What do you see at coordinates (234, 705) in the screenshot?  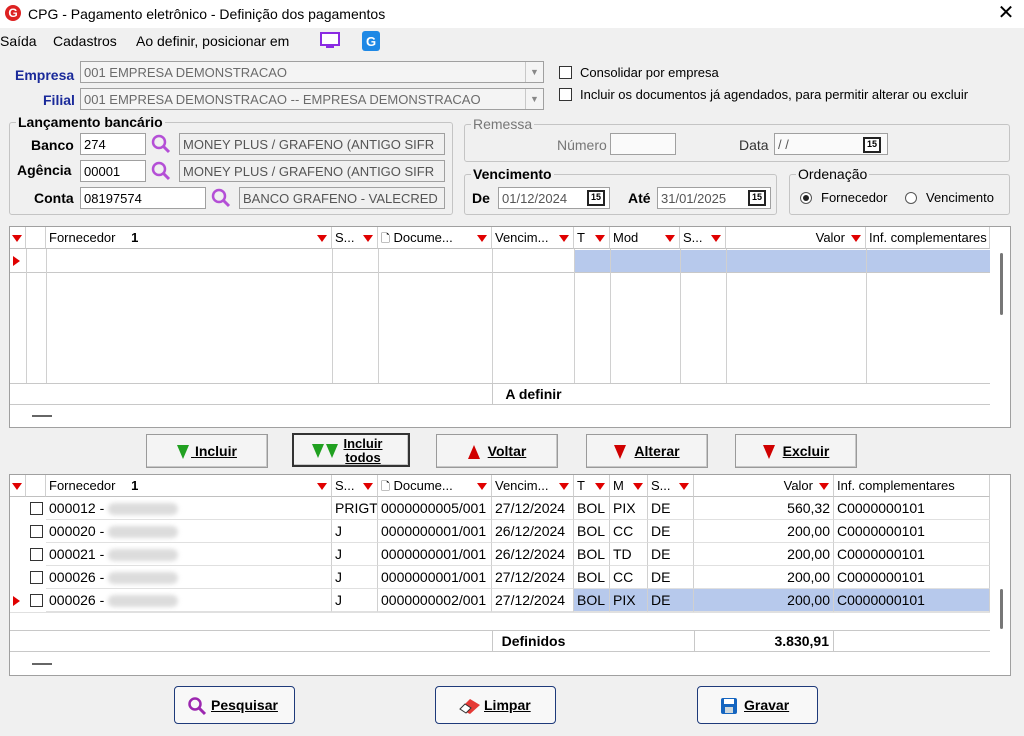 I see `pesquisar-button: Pesquisar` at bounding box center [234, 705].